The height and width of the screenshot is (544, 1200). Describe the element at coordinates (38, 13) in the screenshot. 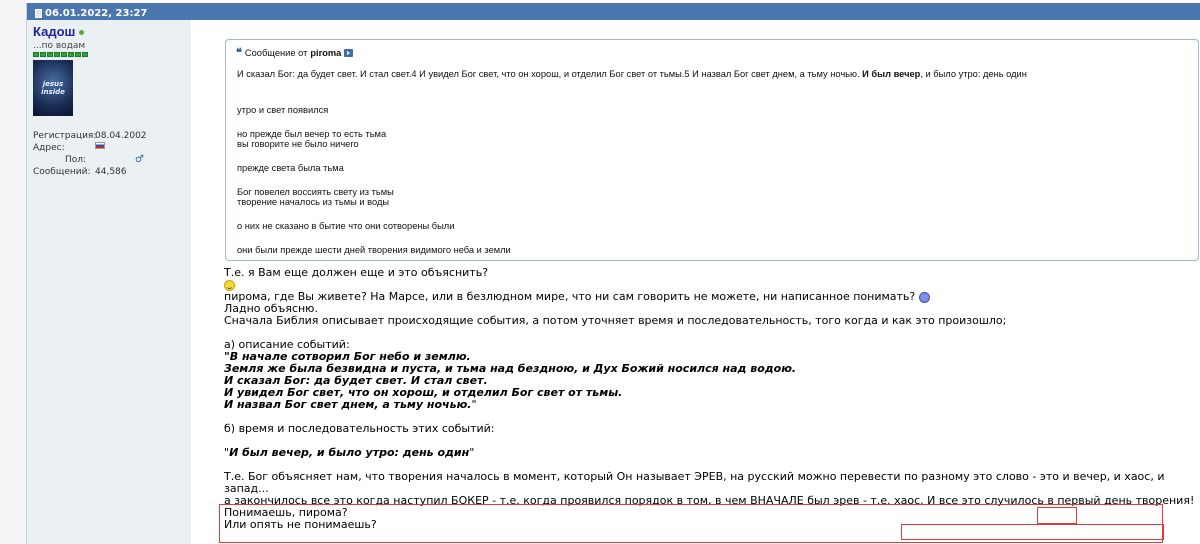

I see `post-icon` at that location.